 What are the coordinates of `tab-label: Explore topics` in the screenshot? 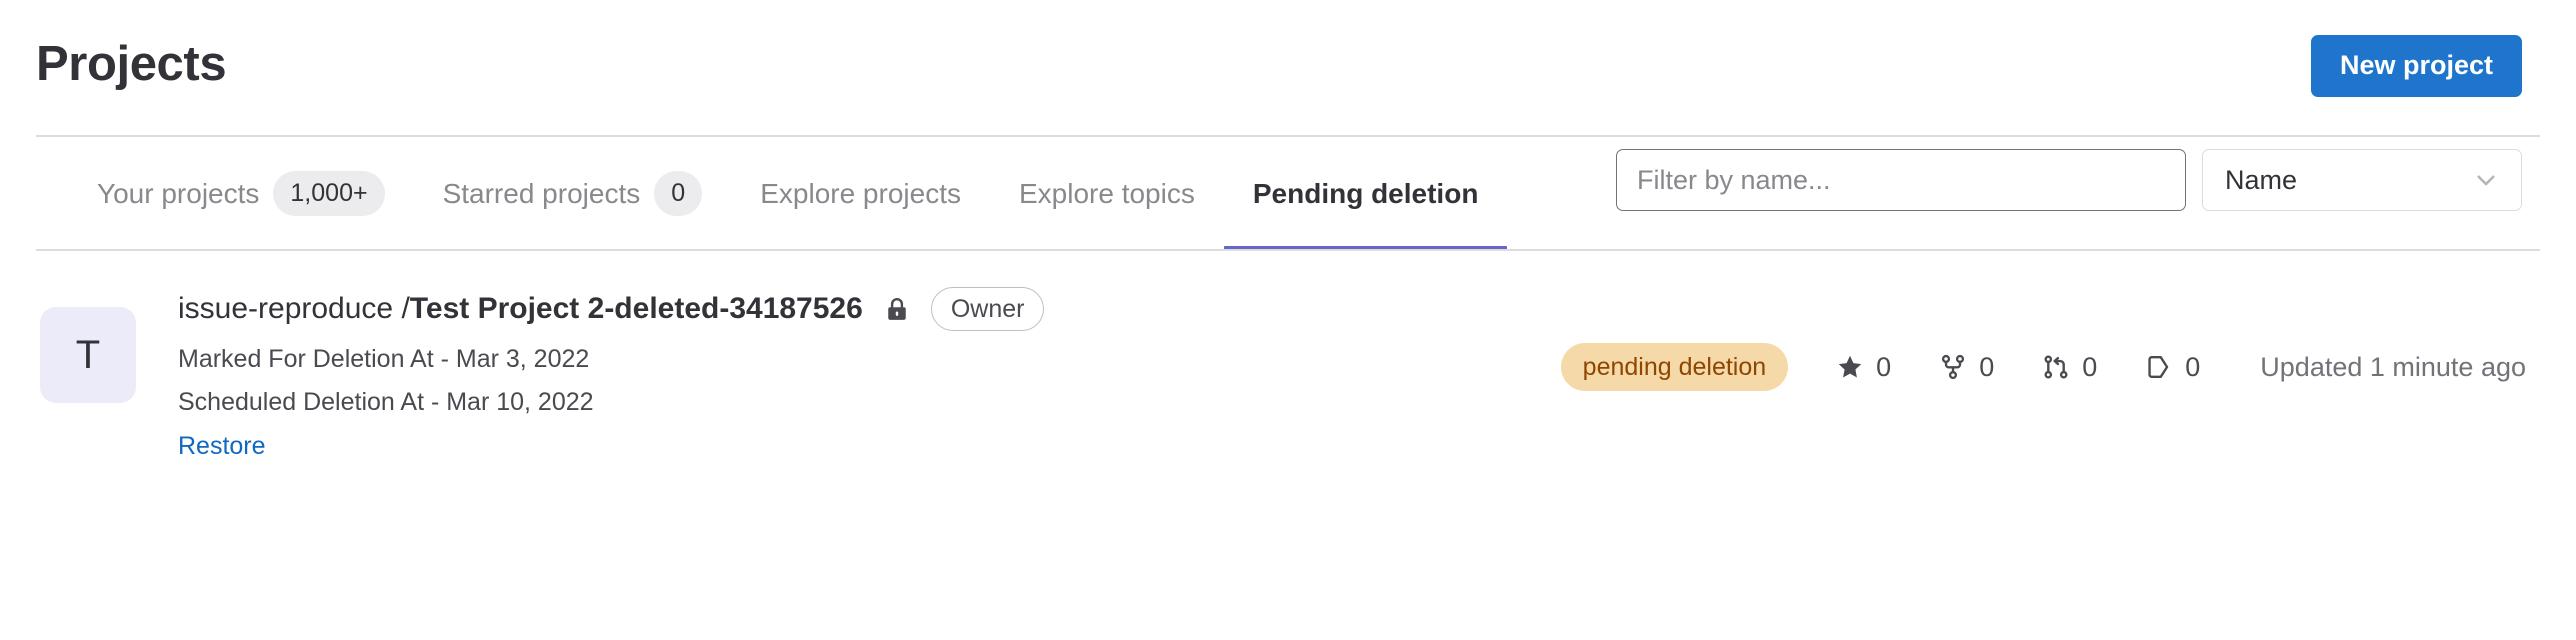 It's located at (1106, 193).